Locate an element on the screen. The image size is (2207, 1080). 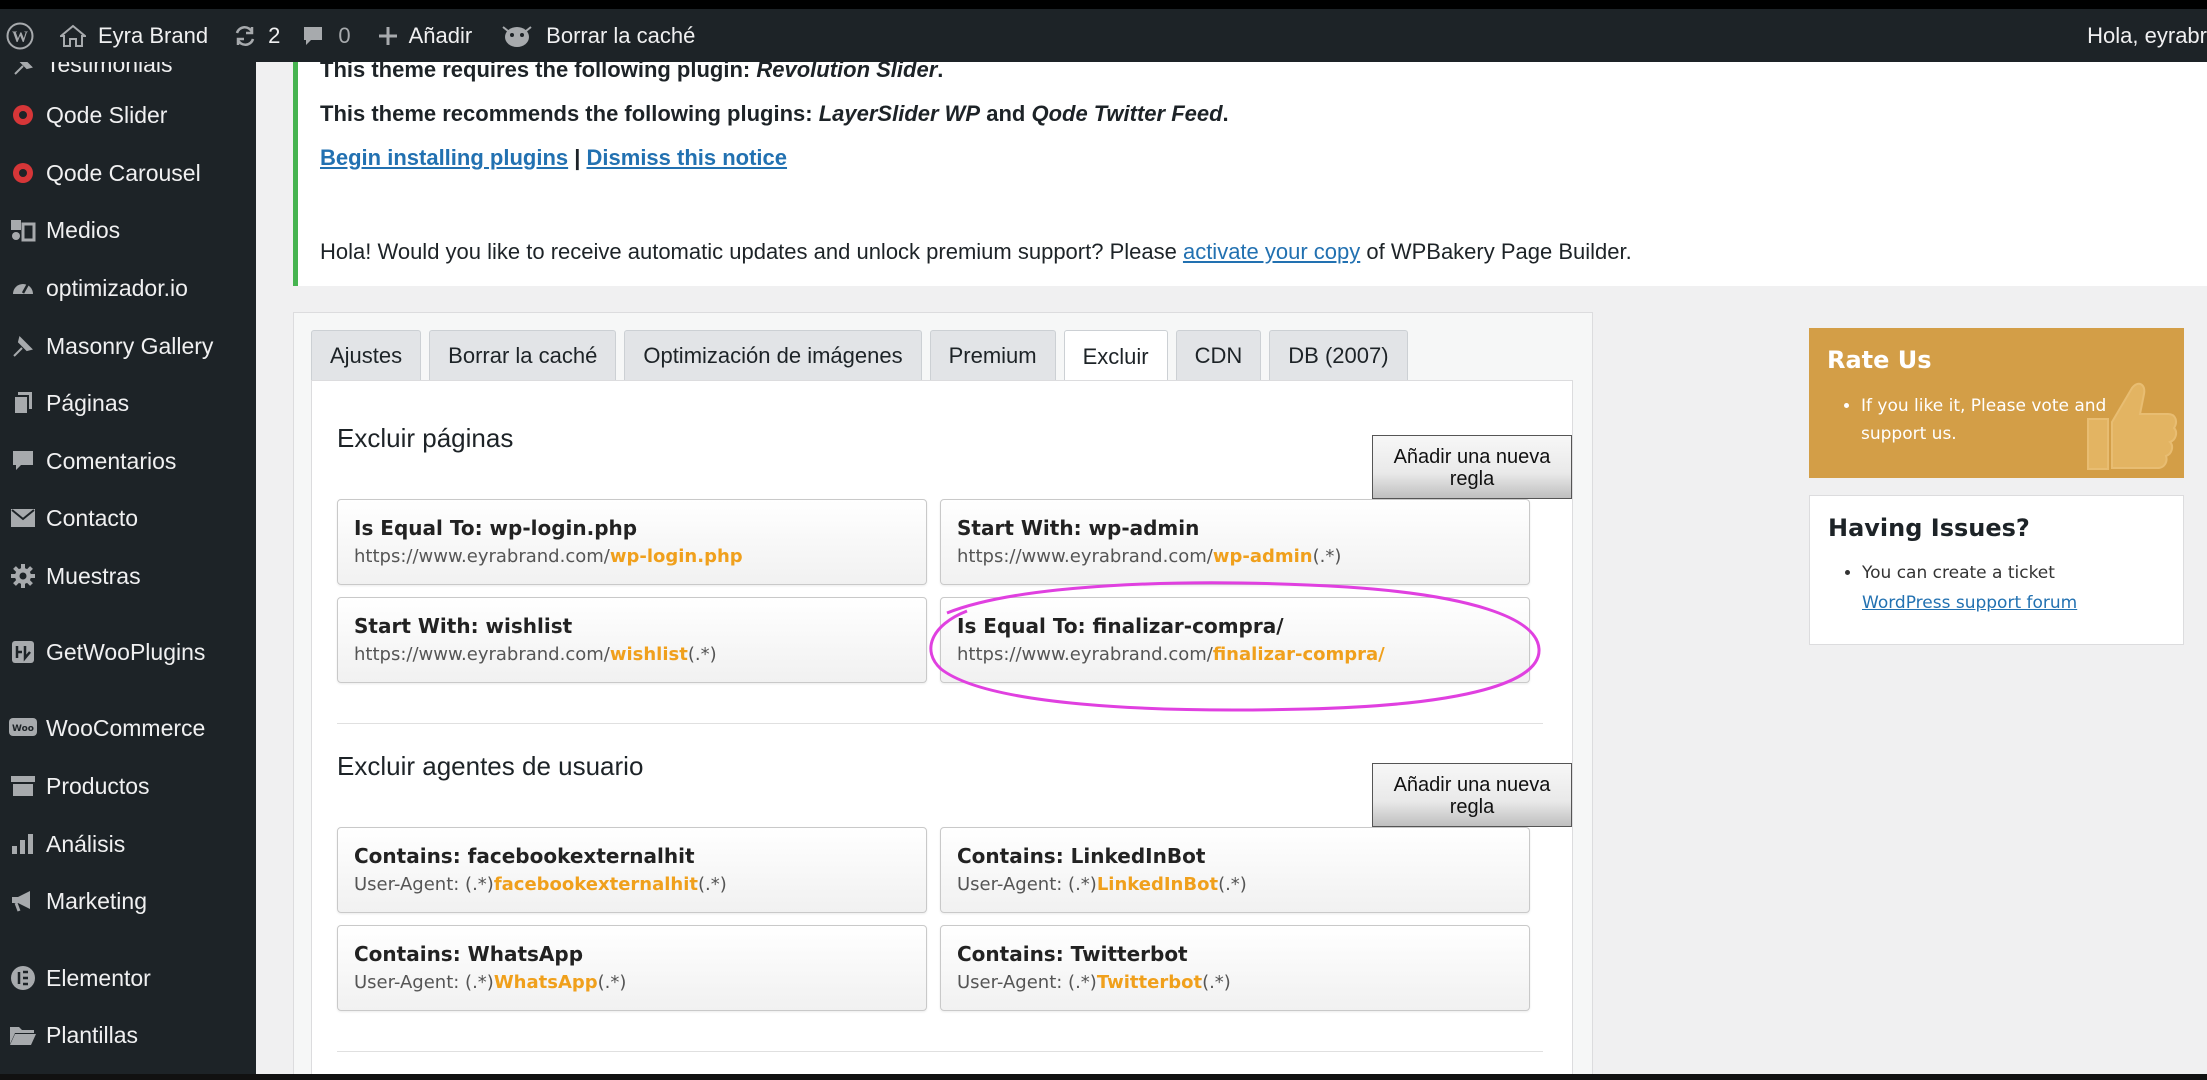
account-greeting: Hola, eyrabr is located at coordinates (2140, 35).